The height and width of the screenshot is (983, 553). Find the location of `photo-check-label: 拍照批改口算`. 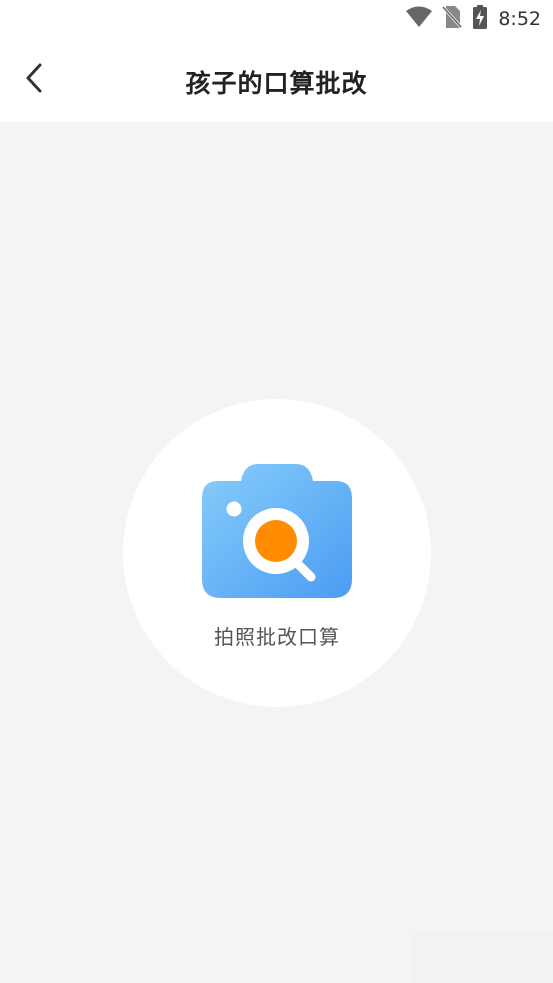

photo-check-label: 拍照批改口算 is located at coordinates (277, 637).